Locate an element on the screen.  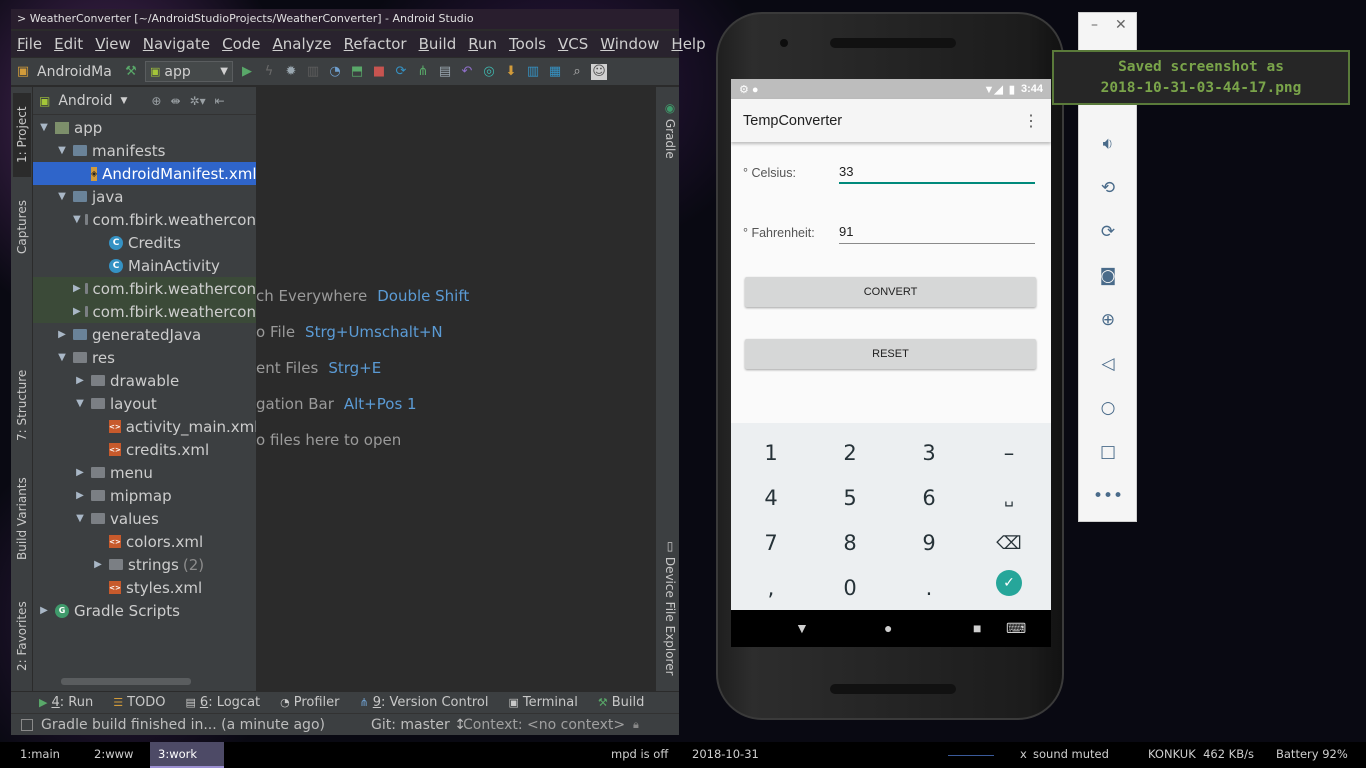
tree-item-app: ▼ app is located at coordinates (144, 127).